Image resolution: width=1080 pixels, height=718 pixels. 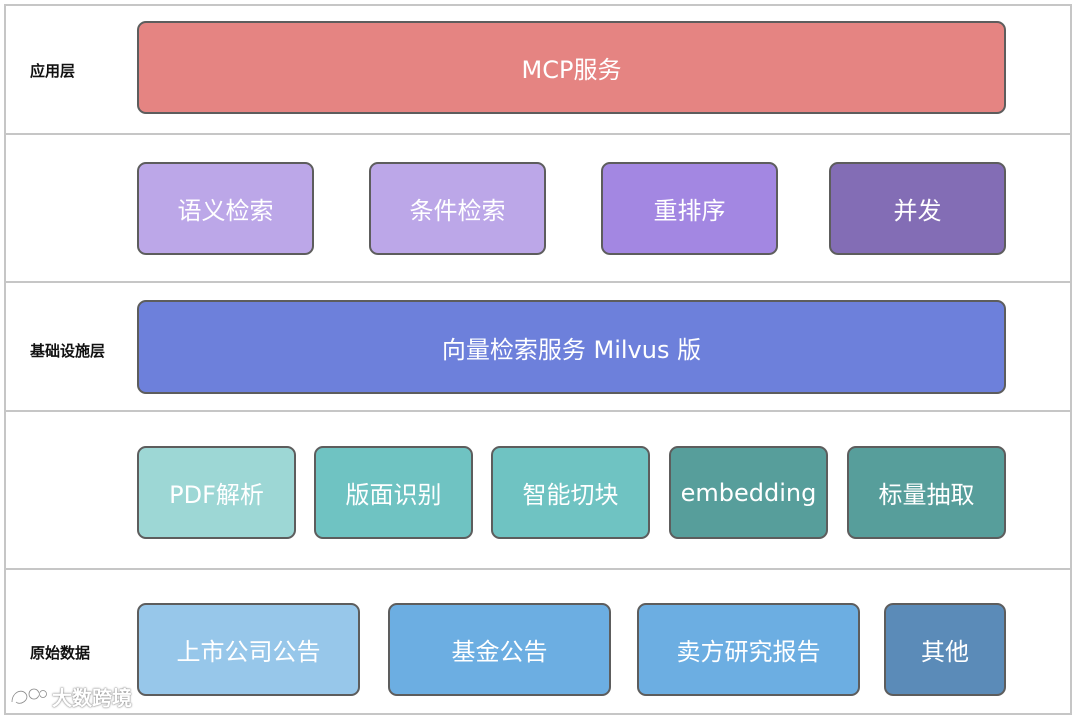 I want to click on application-layer-label: 应用层, so click(x=53, y=71).